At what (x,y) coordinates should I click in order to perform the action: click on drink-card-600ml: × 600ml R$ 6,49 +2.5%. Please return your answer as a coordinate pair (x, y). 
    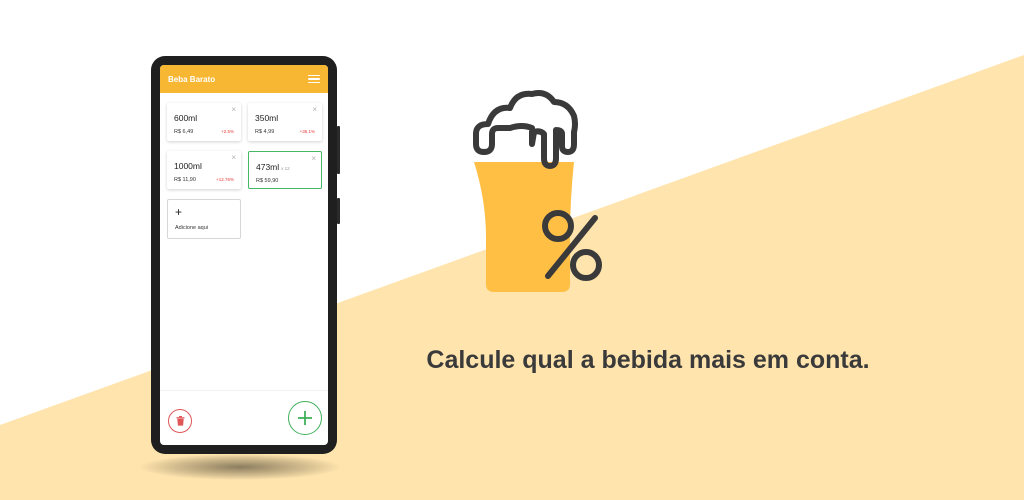
    Looking at the image, I should click on (204, 122).